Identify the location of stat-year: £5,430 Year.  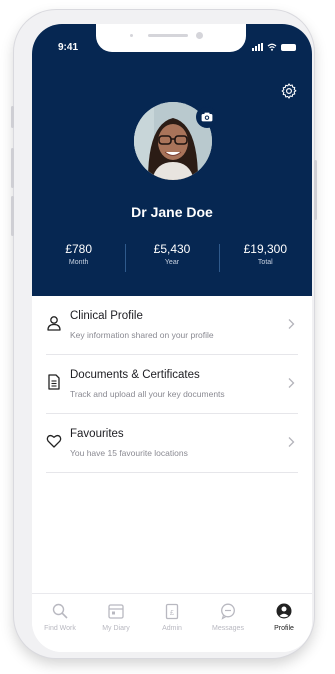
(171, 257).